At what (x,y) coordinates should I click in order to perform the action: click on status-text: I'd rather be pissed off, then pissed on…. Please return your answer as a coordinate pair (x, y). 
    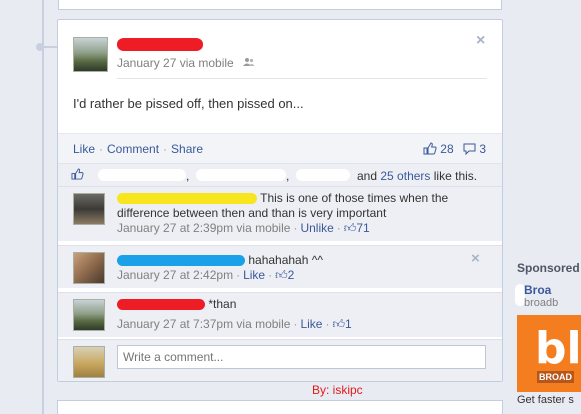
    Looking at the image, I should click on (188, 103).